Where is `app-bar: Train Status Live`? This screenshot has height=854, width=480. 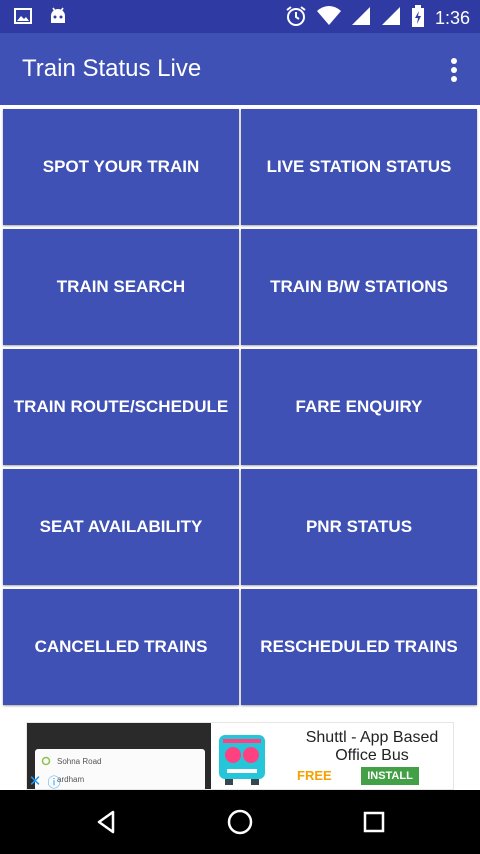
app-bar: Train Status Live is located at coordinates (240, 69).